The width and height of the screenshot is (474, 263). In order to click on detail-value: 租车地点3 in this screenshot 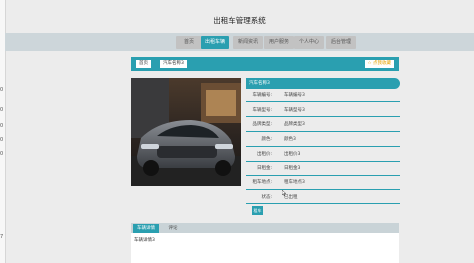, I will do `click(294, 182)`.